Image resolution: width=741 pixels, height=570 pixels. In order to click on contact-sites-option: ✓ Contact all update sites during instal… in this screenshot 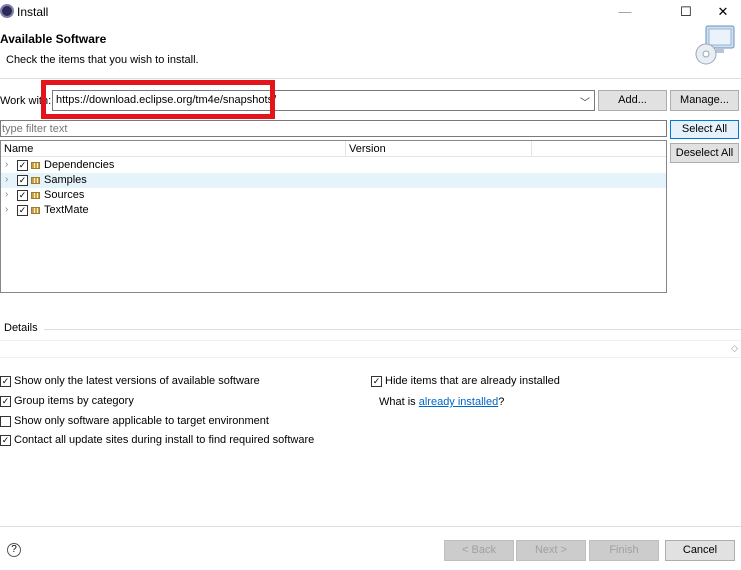, I will do `click(170, 441)`.